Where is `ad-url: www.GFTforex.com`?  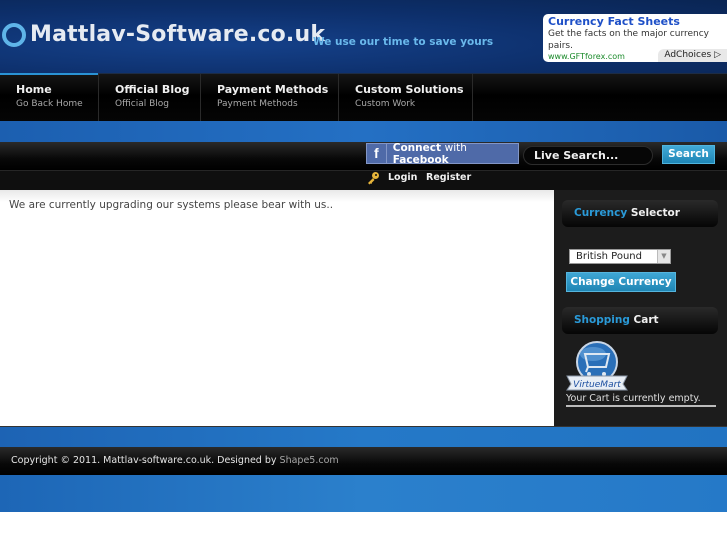
ad-url: www.GFTforex.com is located at coordinates (586, 56).